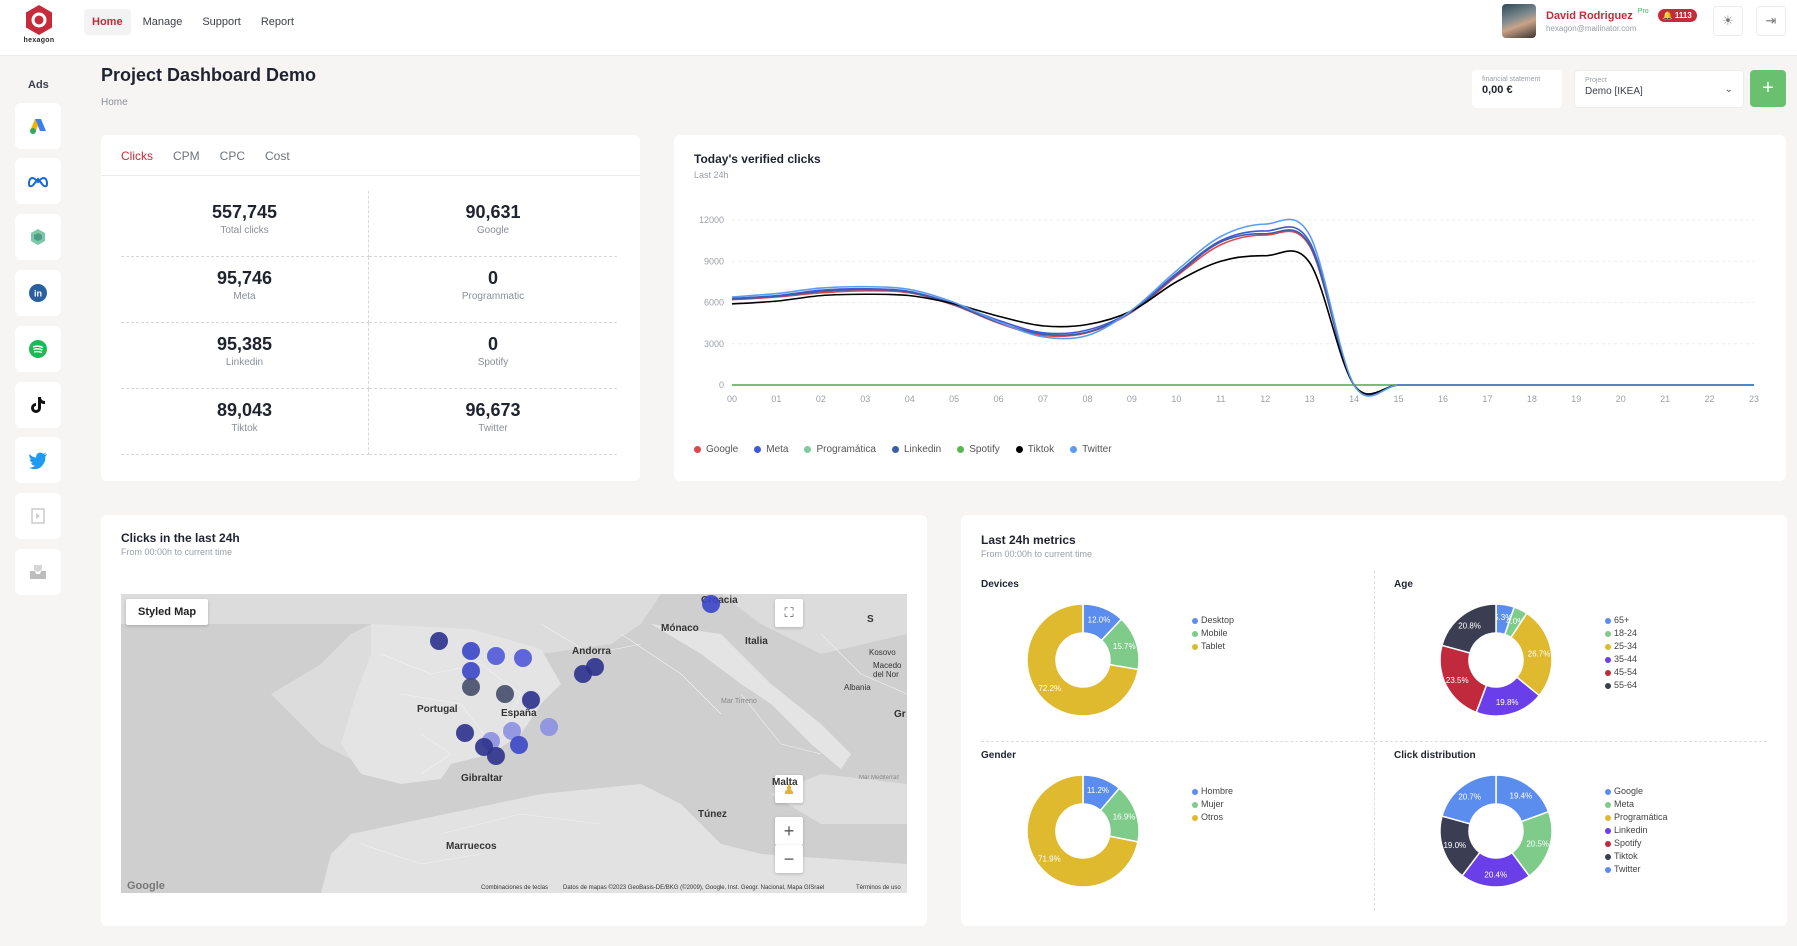 This screenshot has width=1797, height=946. Describe the element at coordinates (493, 428) in the screenshot. I see `stat-label: Twitter` at that location.